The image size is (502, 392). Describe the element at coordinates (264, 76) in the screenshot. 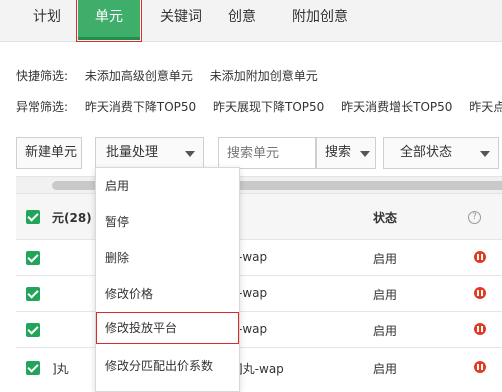

I see `quick-filter-item: 未添加附加创意单元` at that location.